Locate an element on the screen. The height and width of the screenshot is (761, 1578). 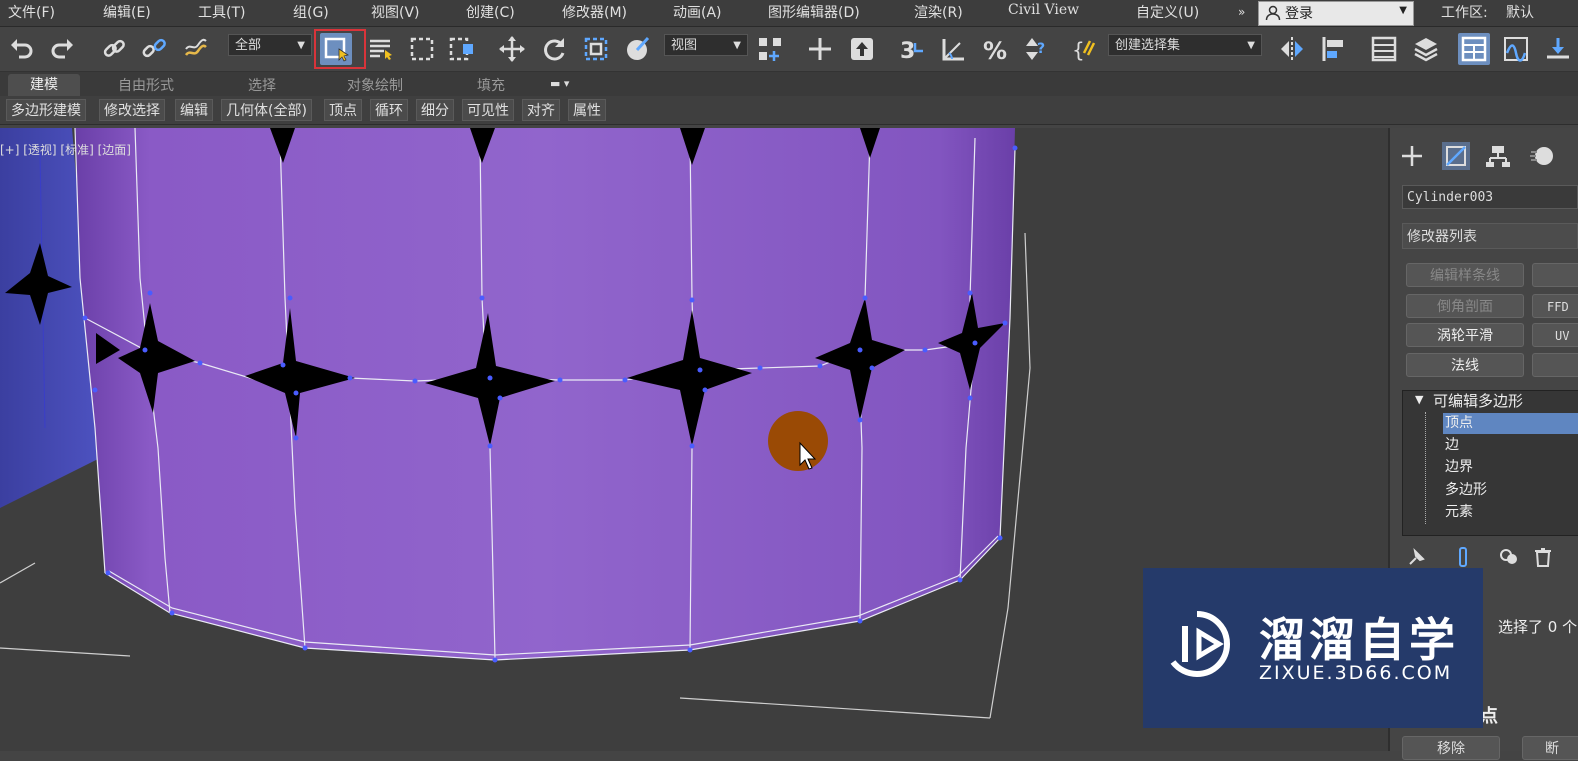
spinner-snap-button: ? is located at coordinates (1036, 49).